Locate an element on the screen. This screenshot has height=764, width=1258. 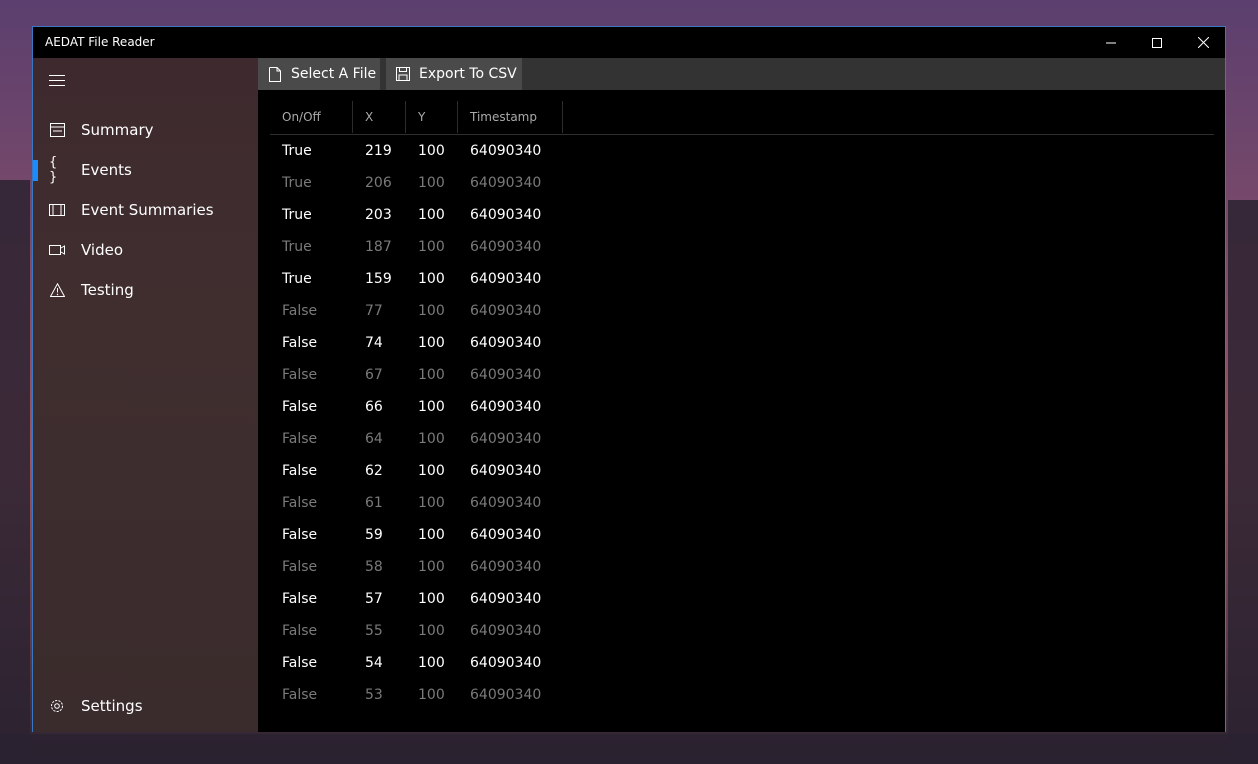
maximize-icon is located at coordinates (1157, 42).